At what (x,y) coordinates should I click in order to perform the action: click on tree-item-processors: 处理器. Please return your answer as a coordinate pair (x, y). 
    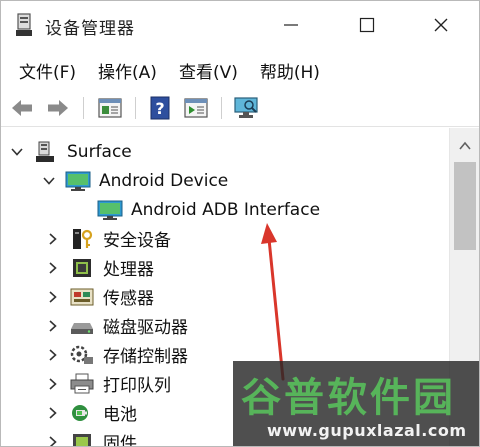
    Looking at the image, I should click on (99, 267).